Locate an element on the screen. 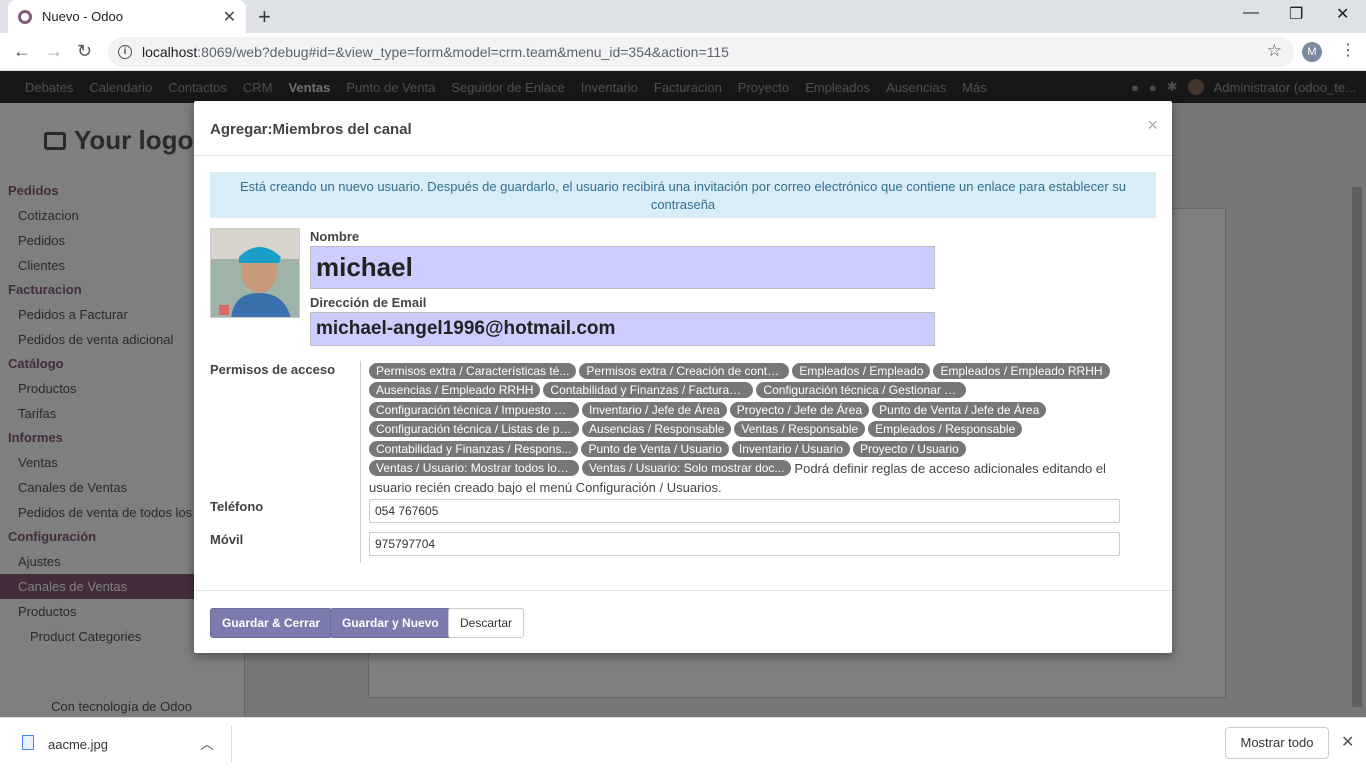 The height and width of the screenshot is (768, 1366). name-input: michael is located at coordinates (622, 267).